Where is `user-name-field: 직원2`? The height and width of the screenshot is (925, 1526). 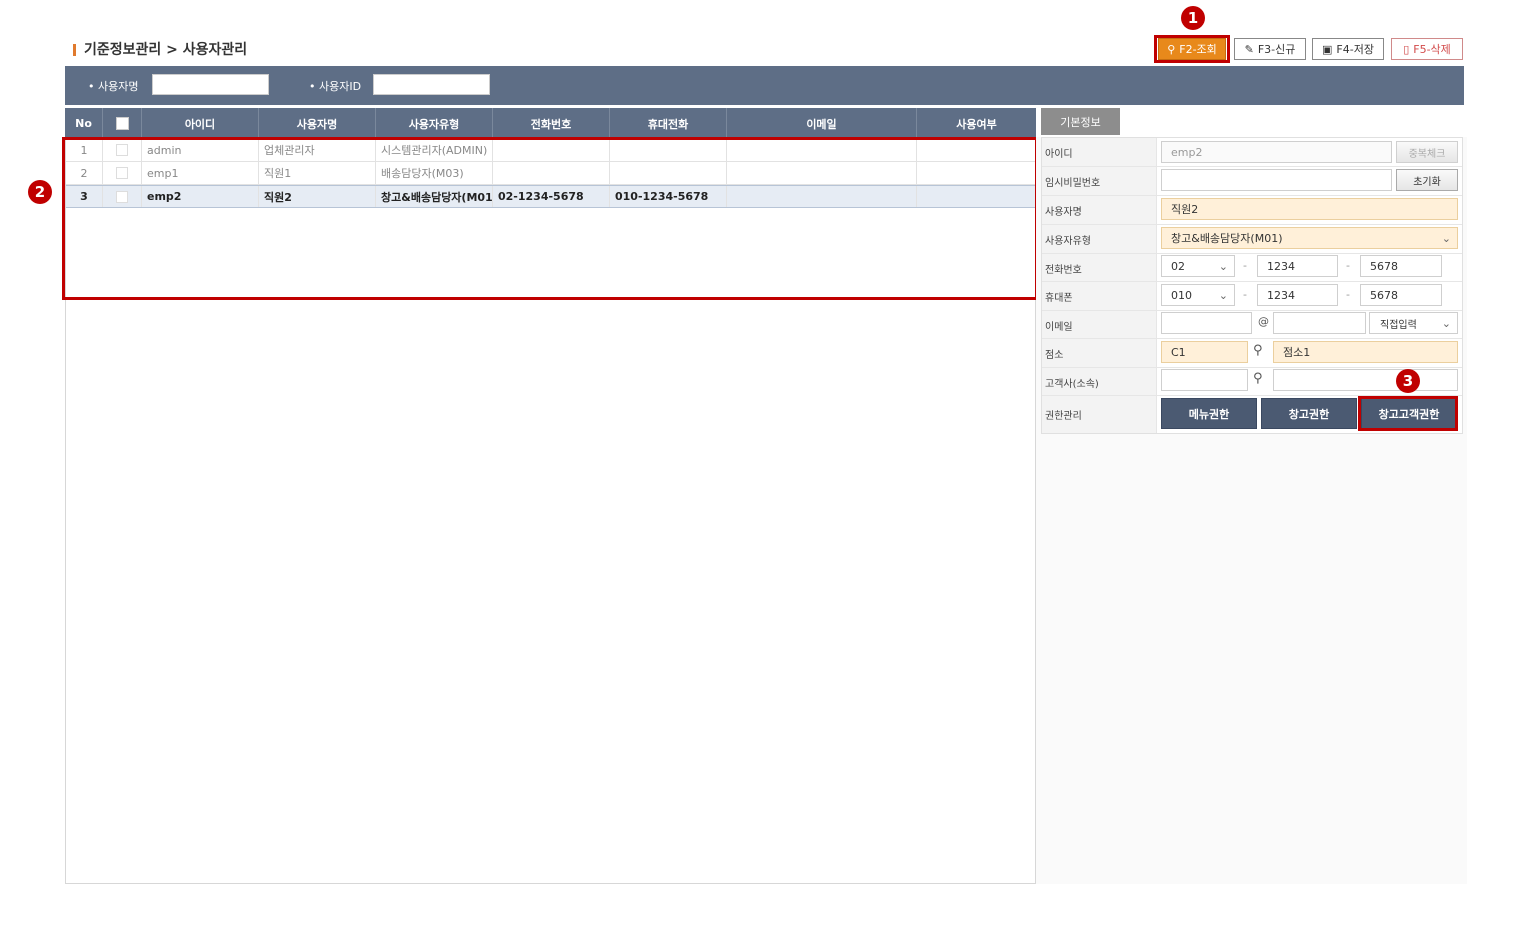
user-name-field: 직원2 is located at coordinates (1309, 209).